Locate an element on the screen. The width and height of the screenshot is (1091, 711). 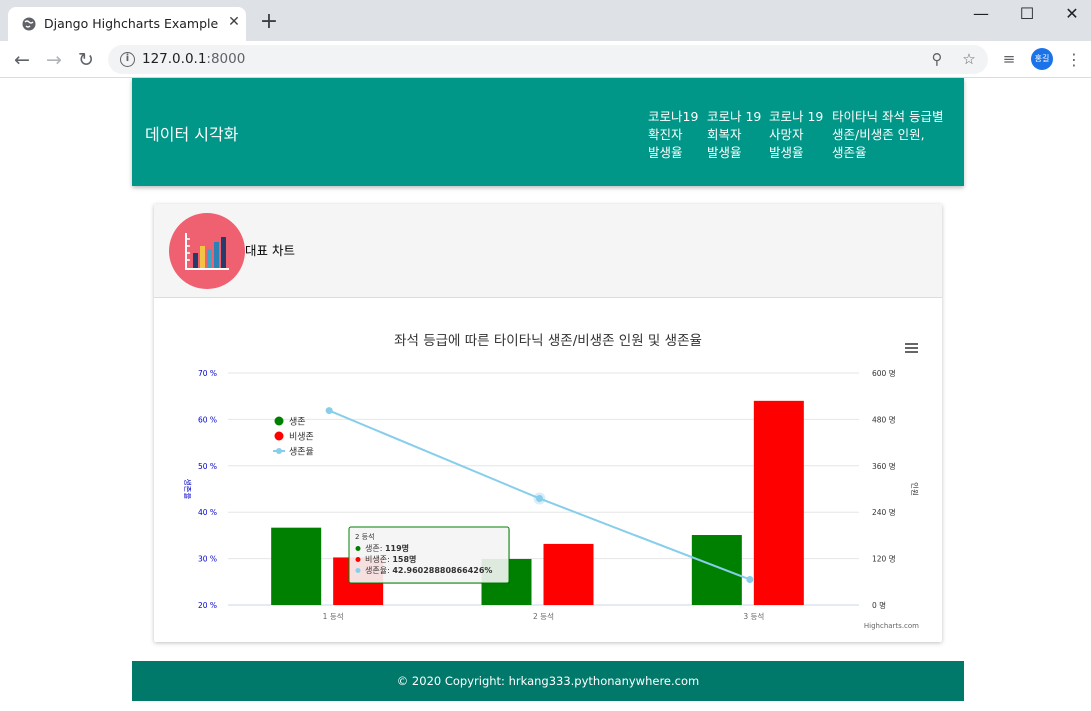
card-header: 대표 차트 is located at coordinates (548, 251).